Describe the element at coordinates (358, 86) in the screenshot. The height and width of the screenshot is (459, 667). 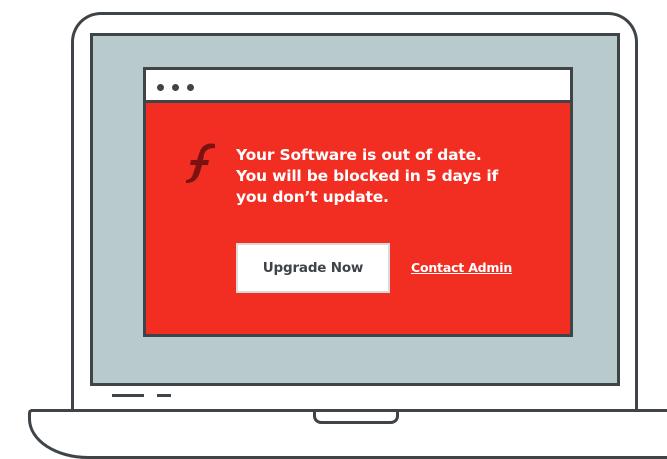
I see `browser-title-bar` at that location.